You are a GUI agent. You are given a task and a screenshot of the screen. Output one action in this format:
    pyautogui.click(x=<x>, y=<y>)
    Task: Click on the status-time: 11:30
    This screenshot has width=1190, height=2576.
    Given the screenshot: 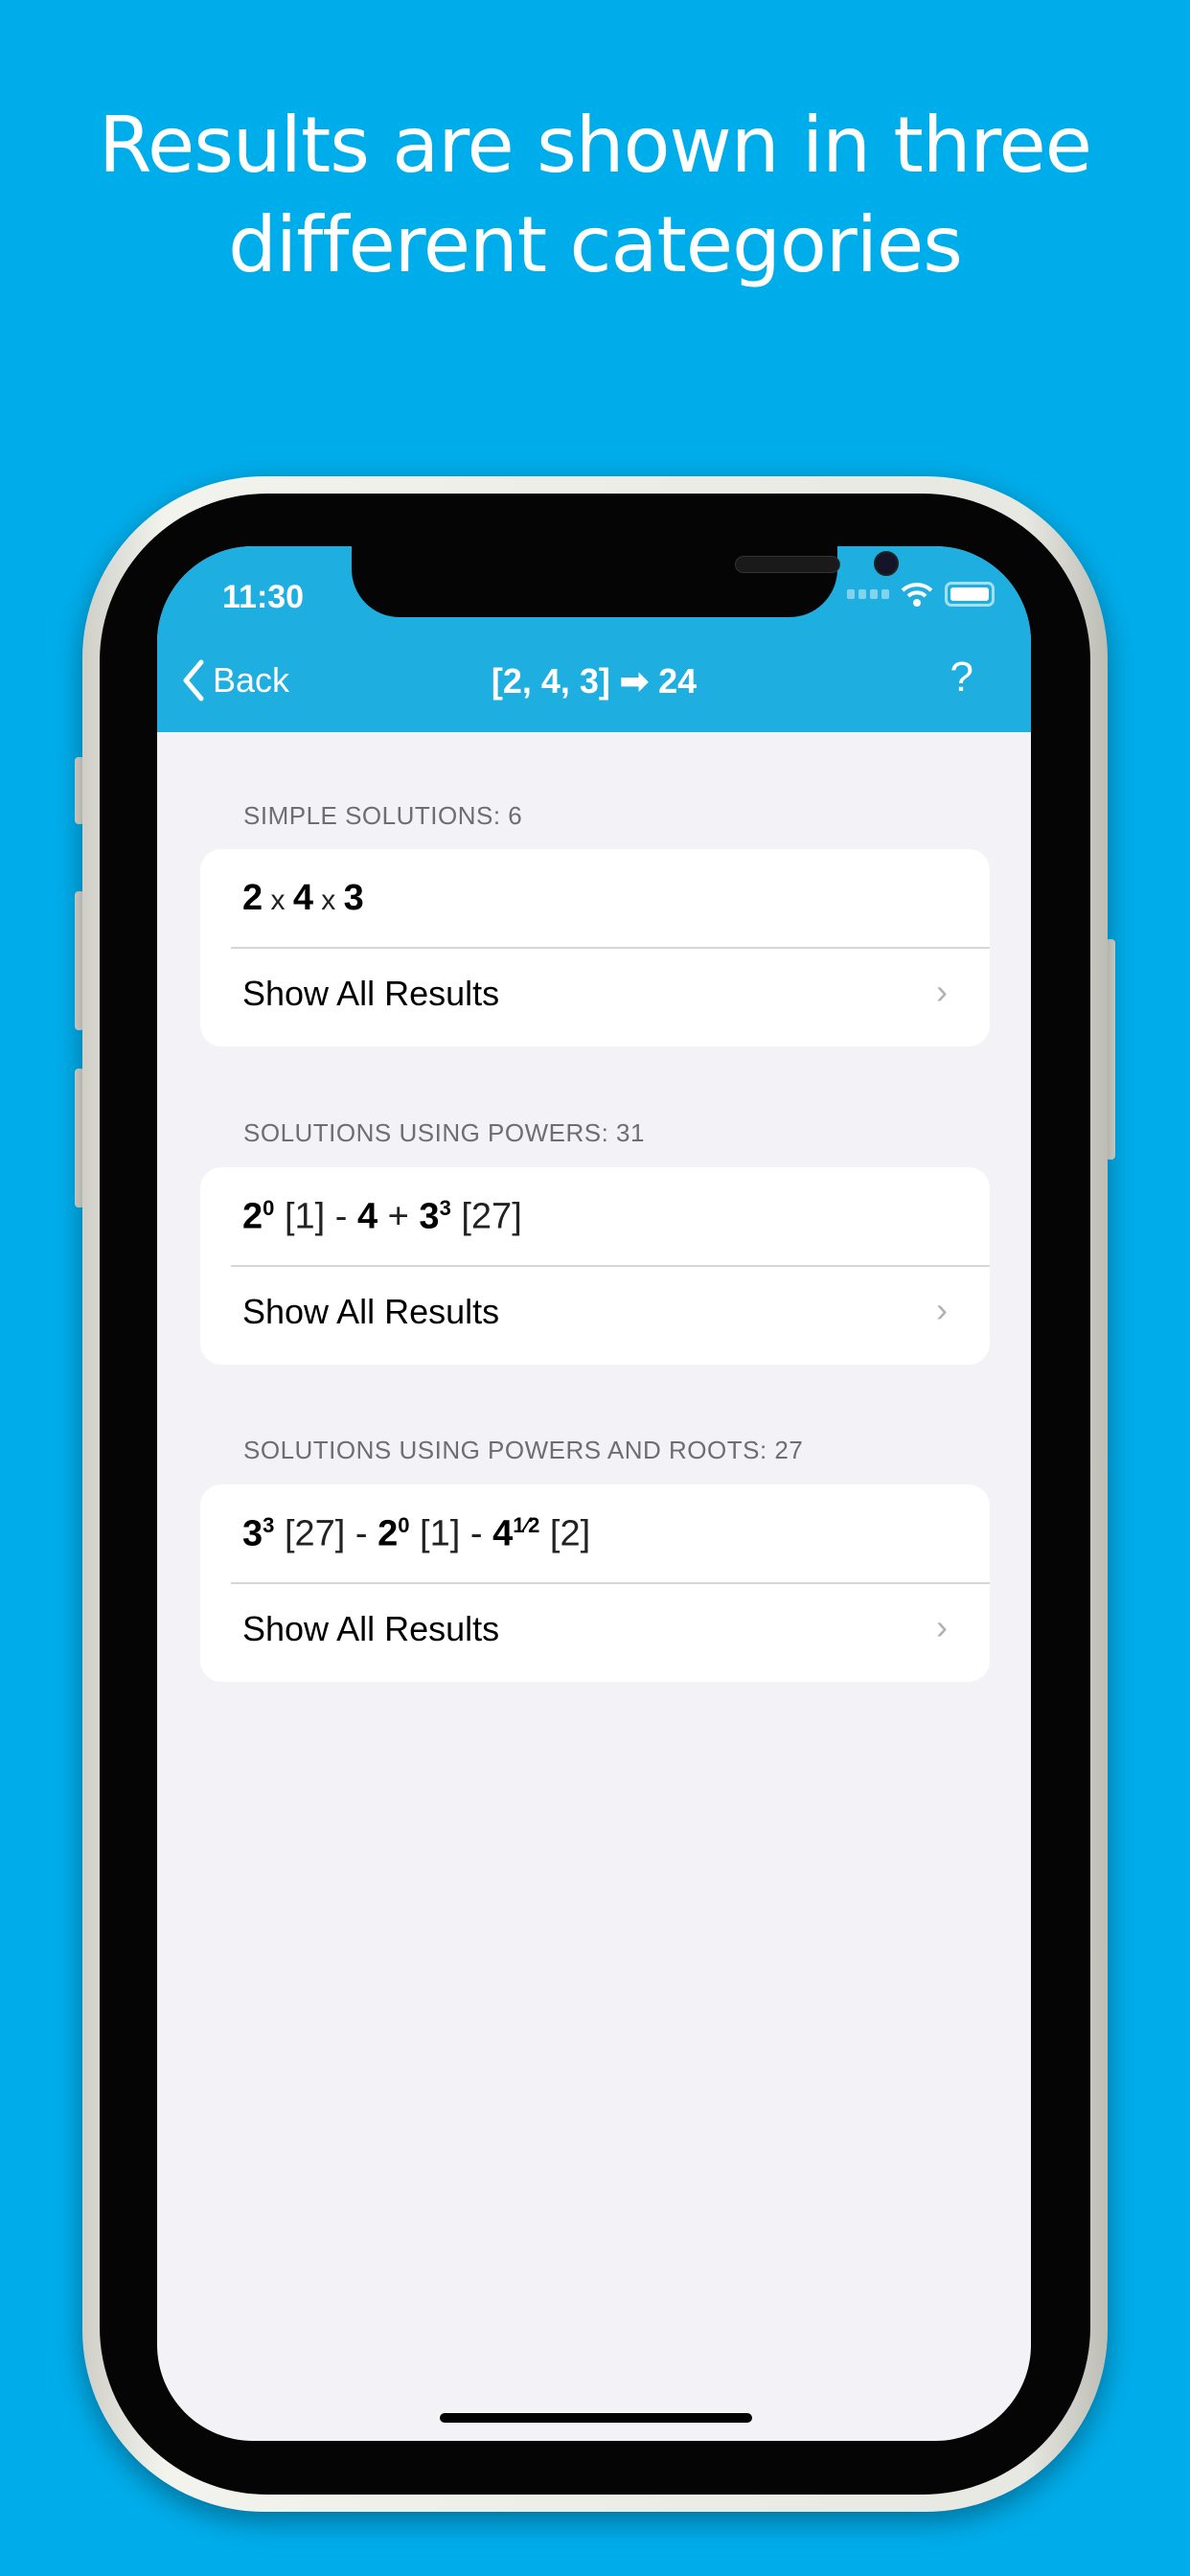 What is the action you would take?
    pyautogui.click(x=264, y=597)
    